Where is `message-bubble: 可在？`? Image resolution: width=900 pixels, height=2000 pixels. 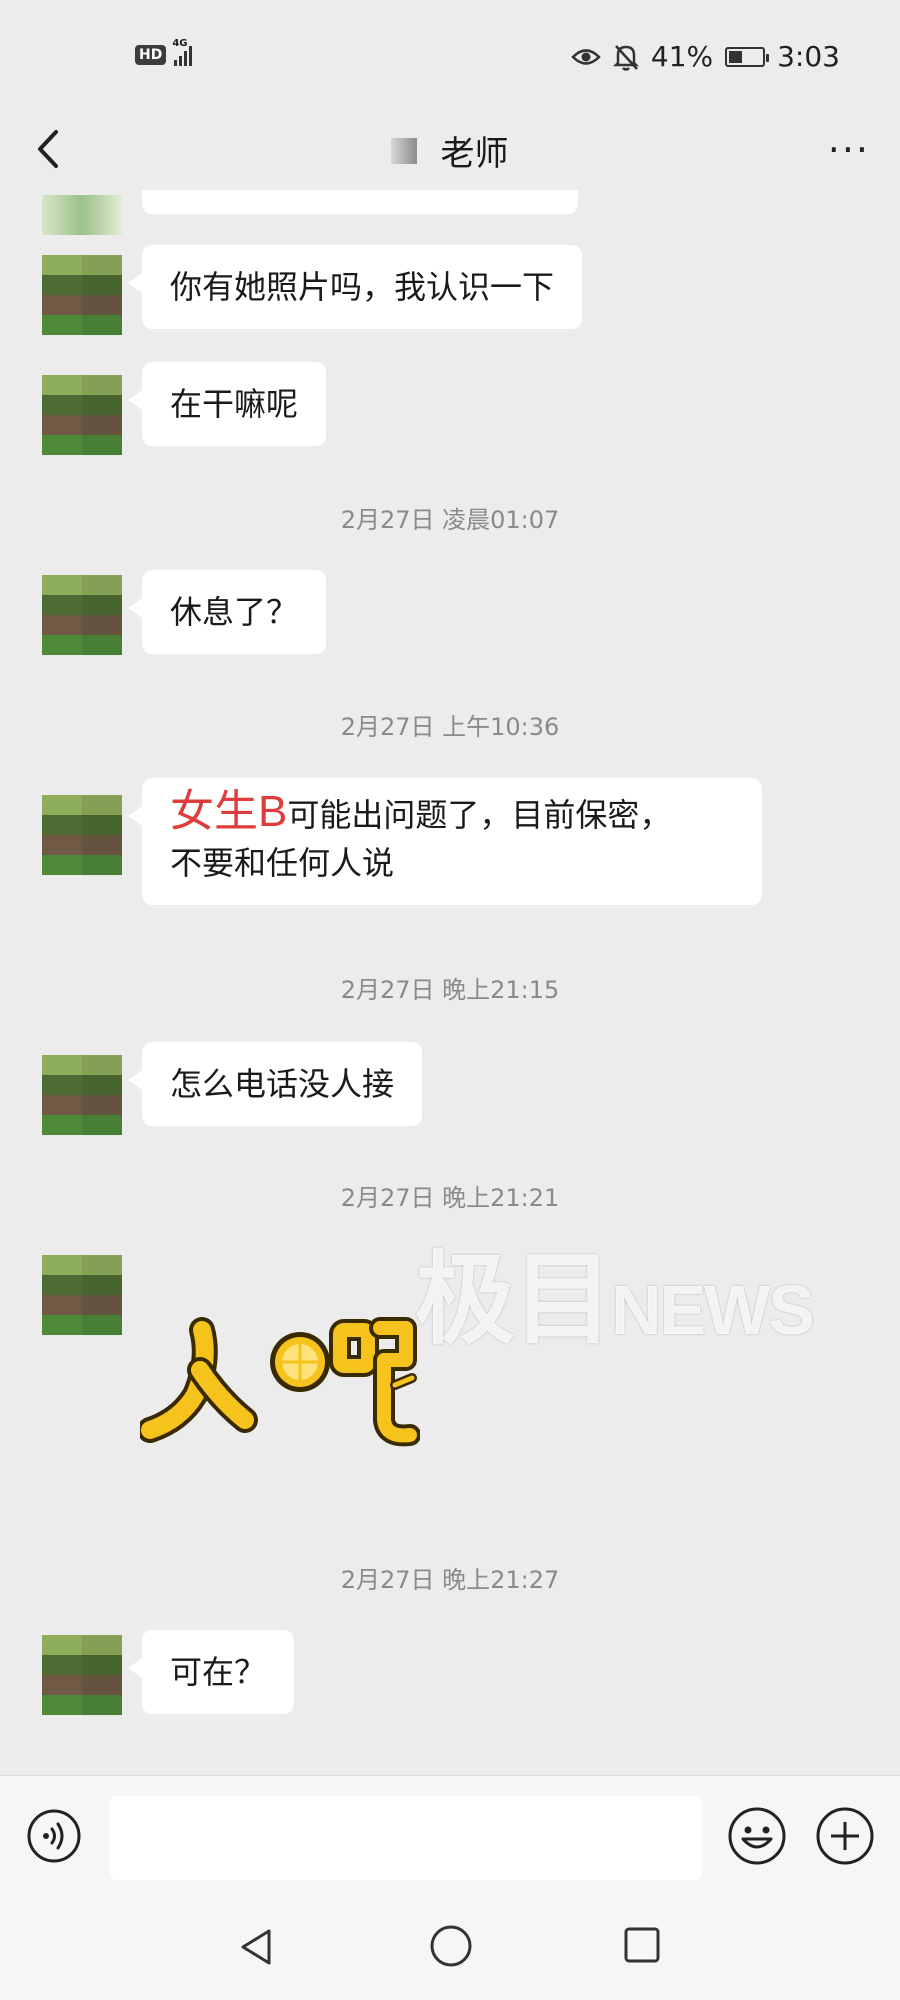
message-bubble: 可在？ is located at coordinates (211, 1672).